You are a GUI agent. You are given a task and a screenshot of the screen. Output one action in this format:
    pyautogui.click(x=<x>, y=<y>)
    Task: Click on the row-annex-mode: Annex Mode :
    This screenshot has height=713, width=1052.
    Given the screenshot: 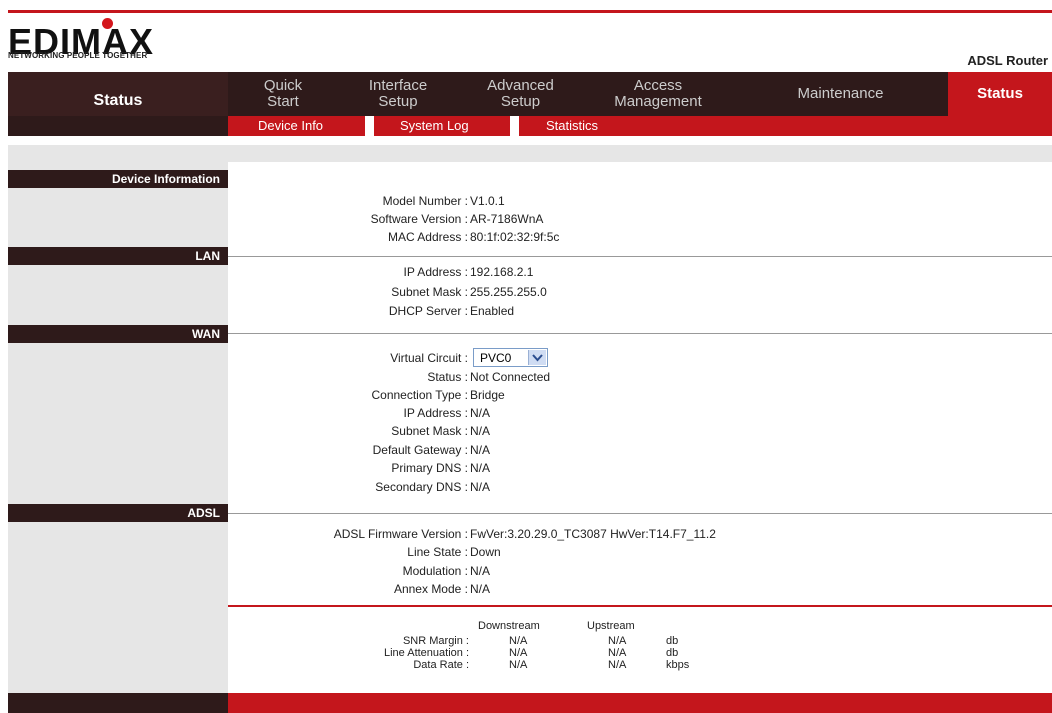 What is the action you would take?
    pyautogui.click(x=348, y=590)
    